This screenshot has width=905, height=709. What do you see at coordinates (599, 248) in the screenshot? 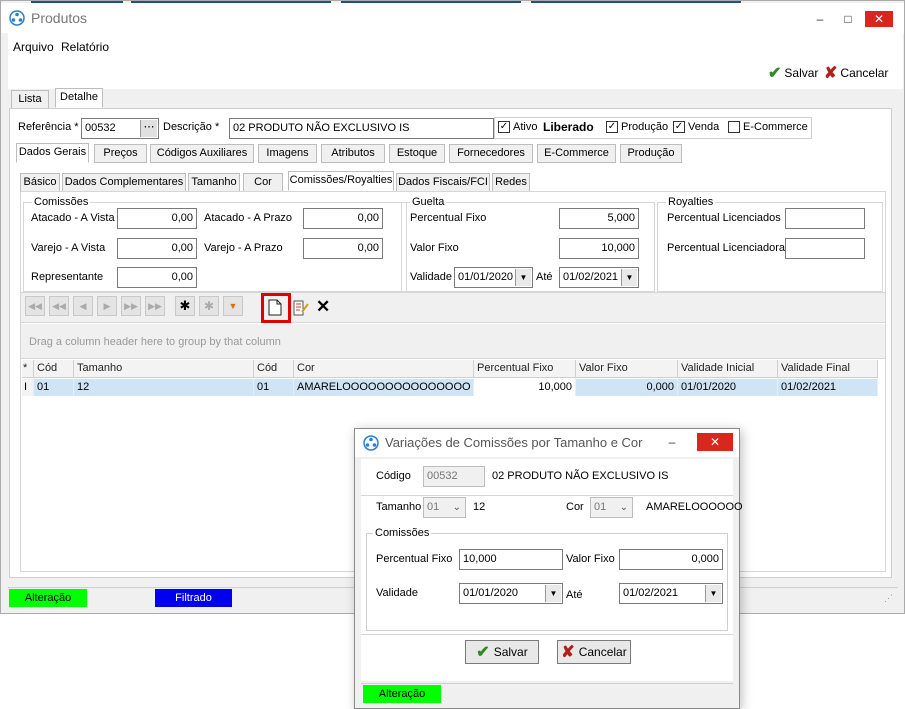
I see `guelta-valor-input: 10,000` at bounding box center [599, 248].